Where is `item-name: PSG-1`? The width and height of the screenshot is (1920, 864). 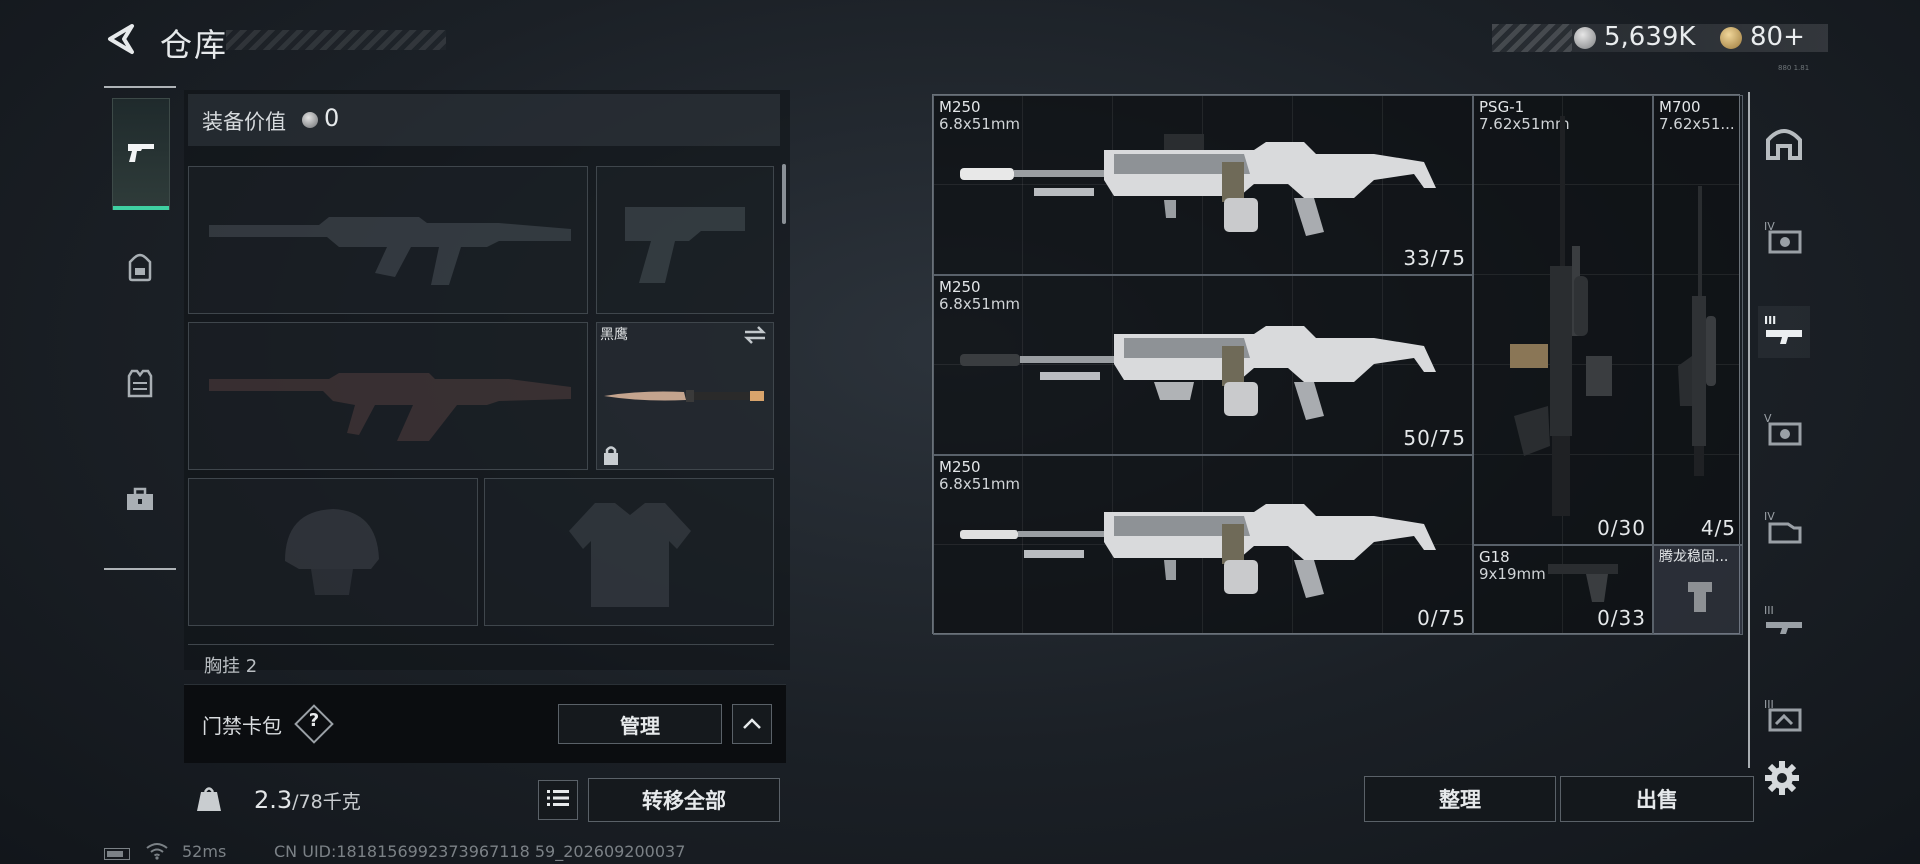
item-name: PSG-1 is located at coordinates (1502, 107).